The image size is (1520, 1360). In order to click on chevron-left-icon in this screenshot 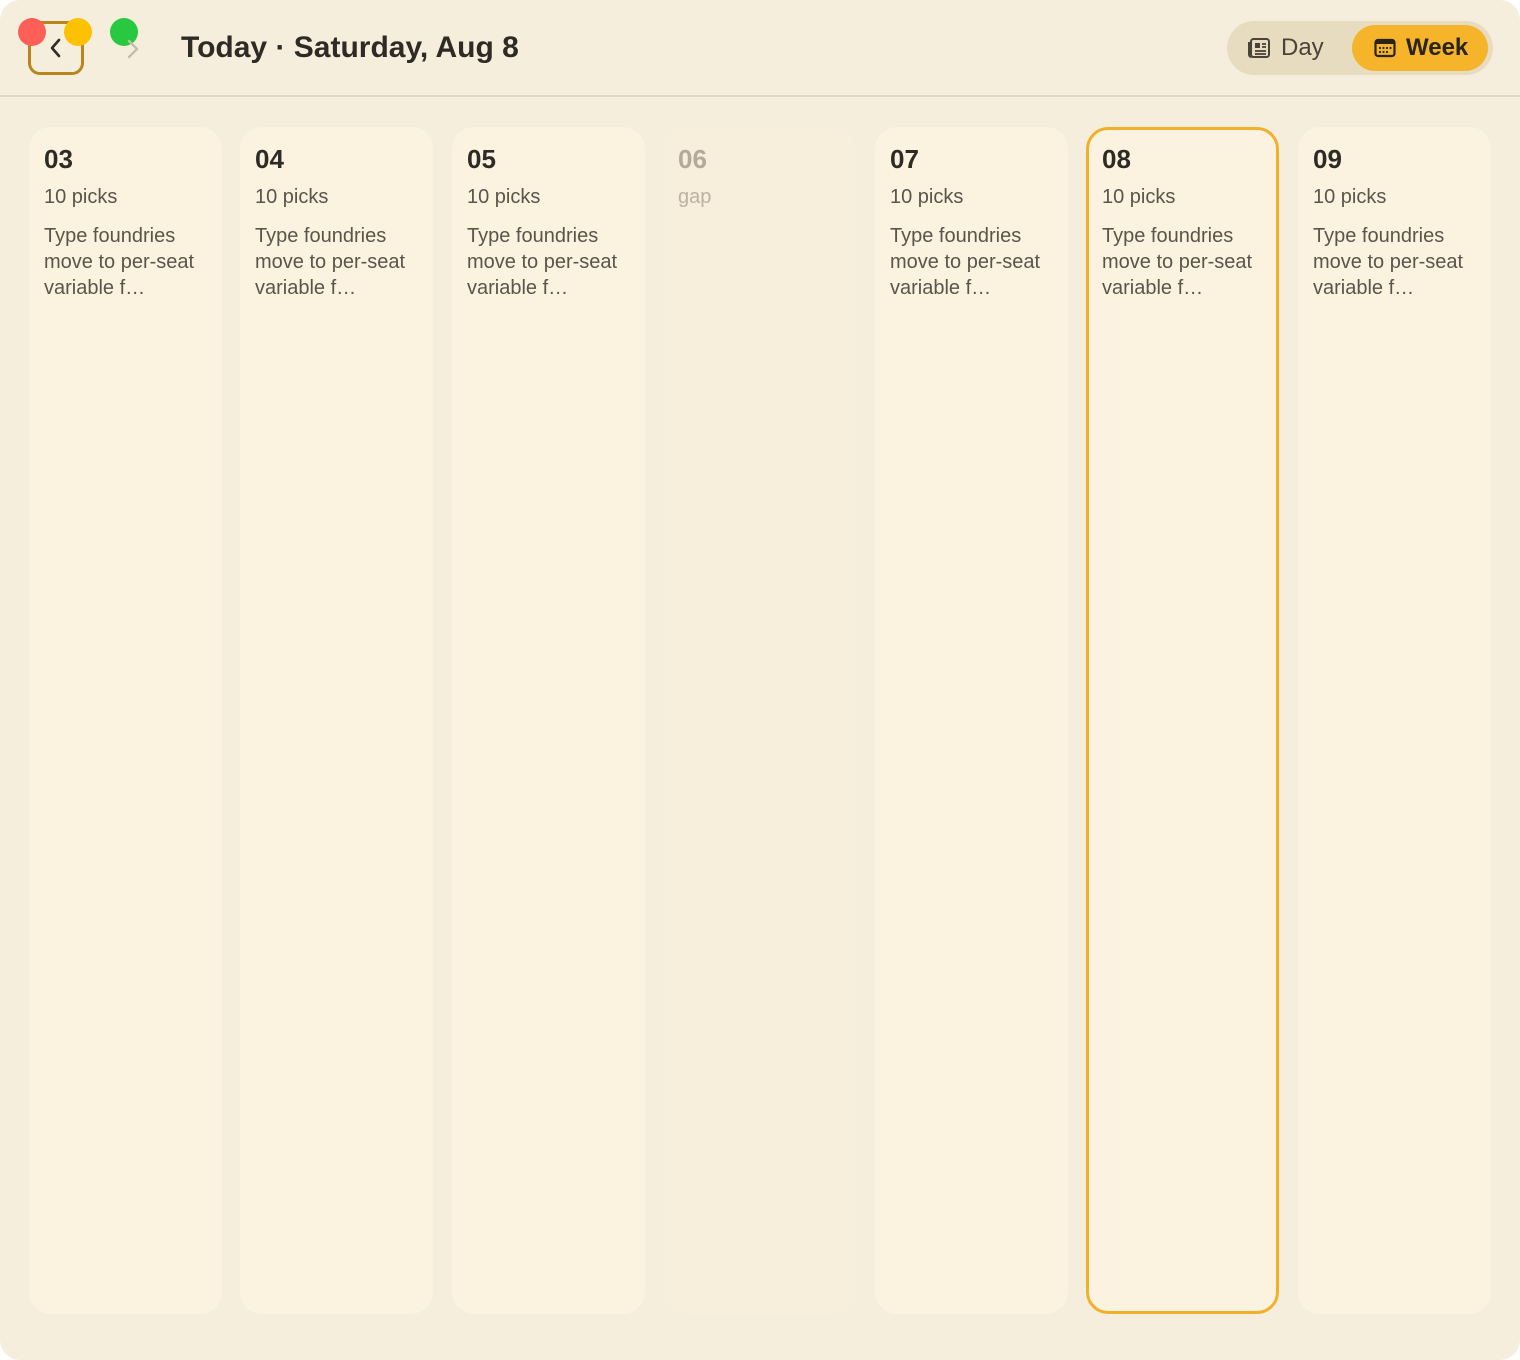, I will do `click(55, 48)`.